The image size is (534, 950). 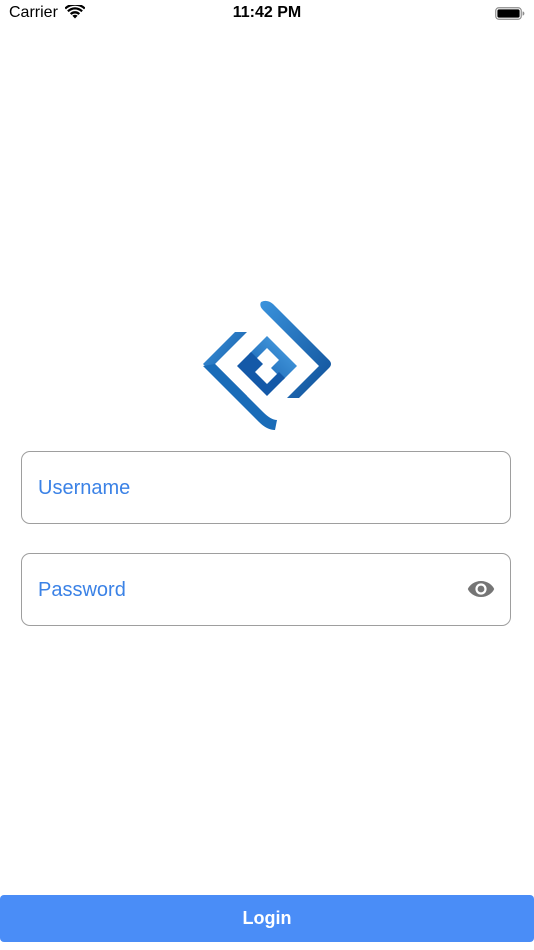 What do you see at coordinates (267, 365) in the screenshot?
I see `app-logo` at bounding box center [267, 365].